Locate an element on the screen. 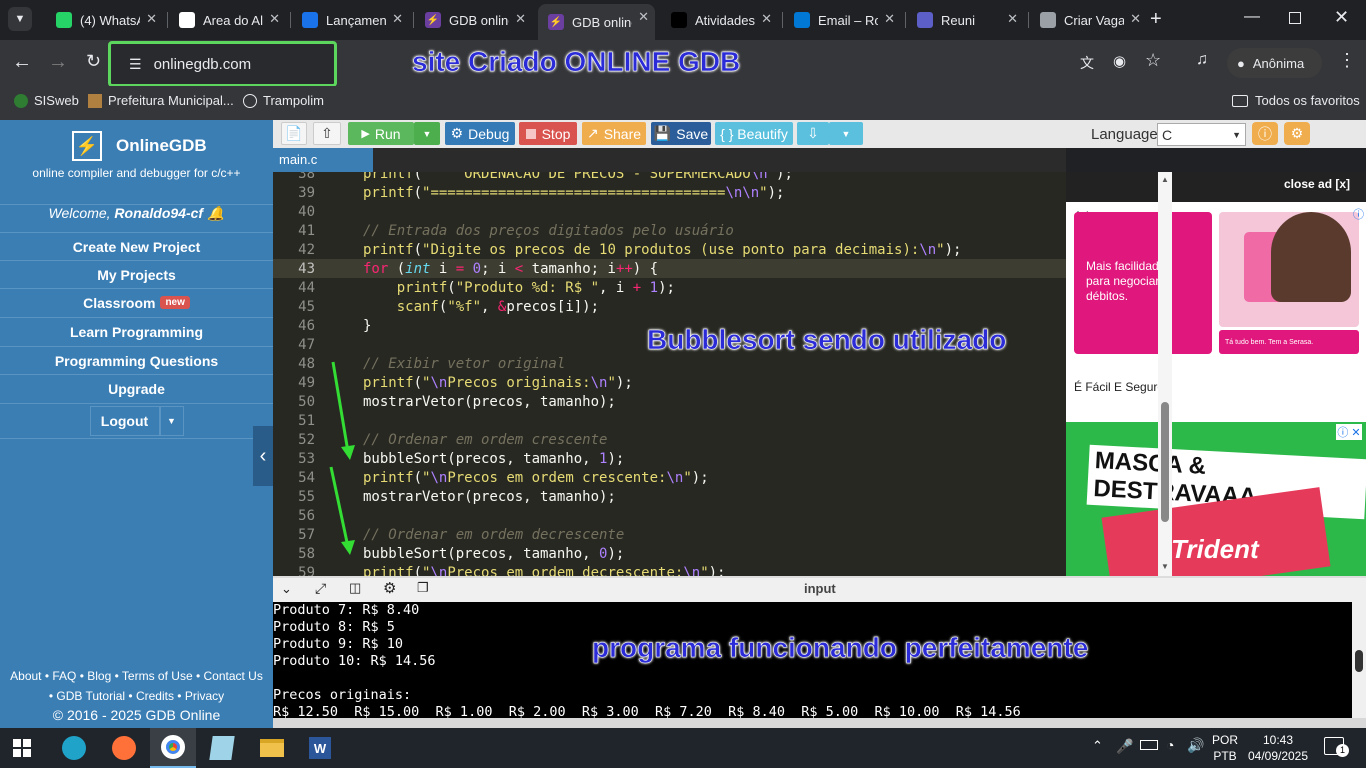  restore-button is located at coordinates (1295, 18).